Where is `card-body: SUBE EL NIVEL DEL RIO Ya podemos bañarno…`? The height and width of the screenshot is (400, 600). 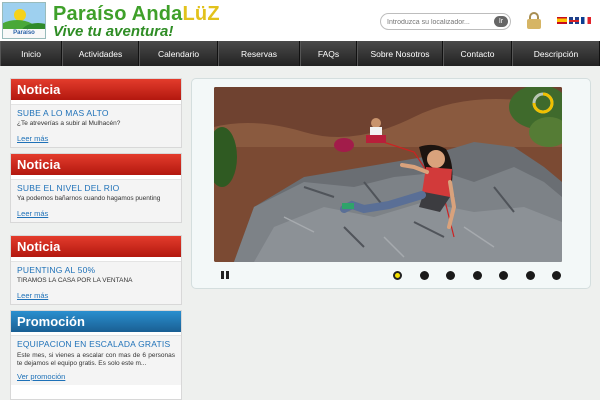
card-body: SUBE EL NIVEL DEL RIO Ya podemos bañarno… is located at coordinates (96, 200).